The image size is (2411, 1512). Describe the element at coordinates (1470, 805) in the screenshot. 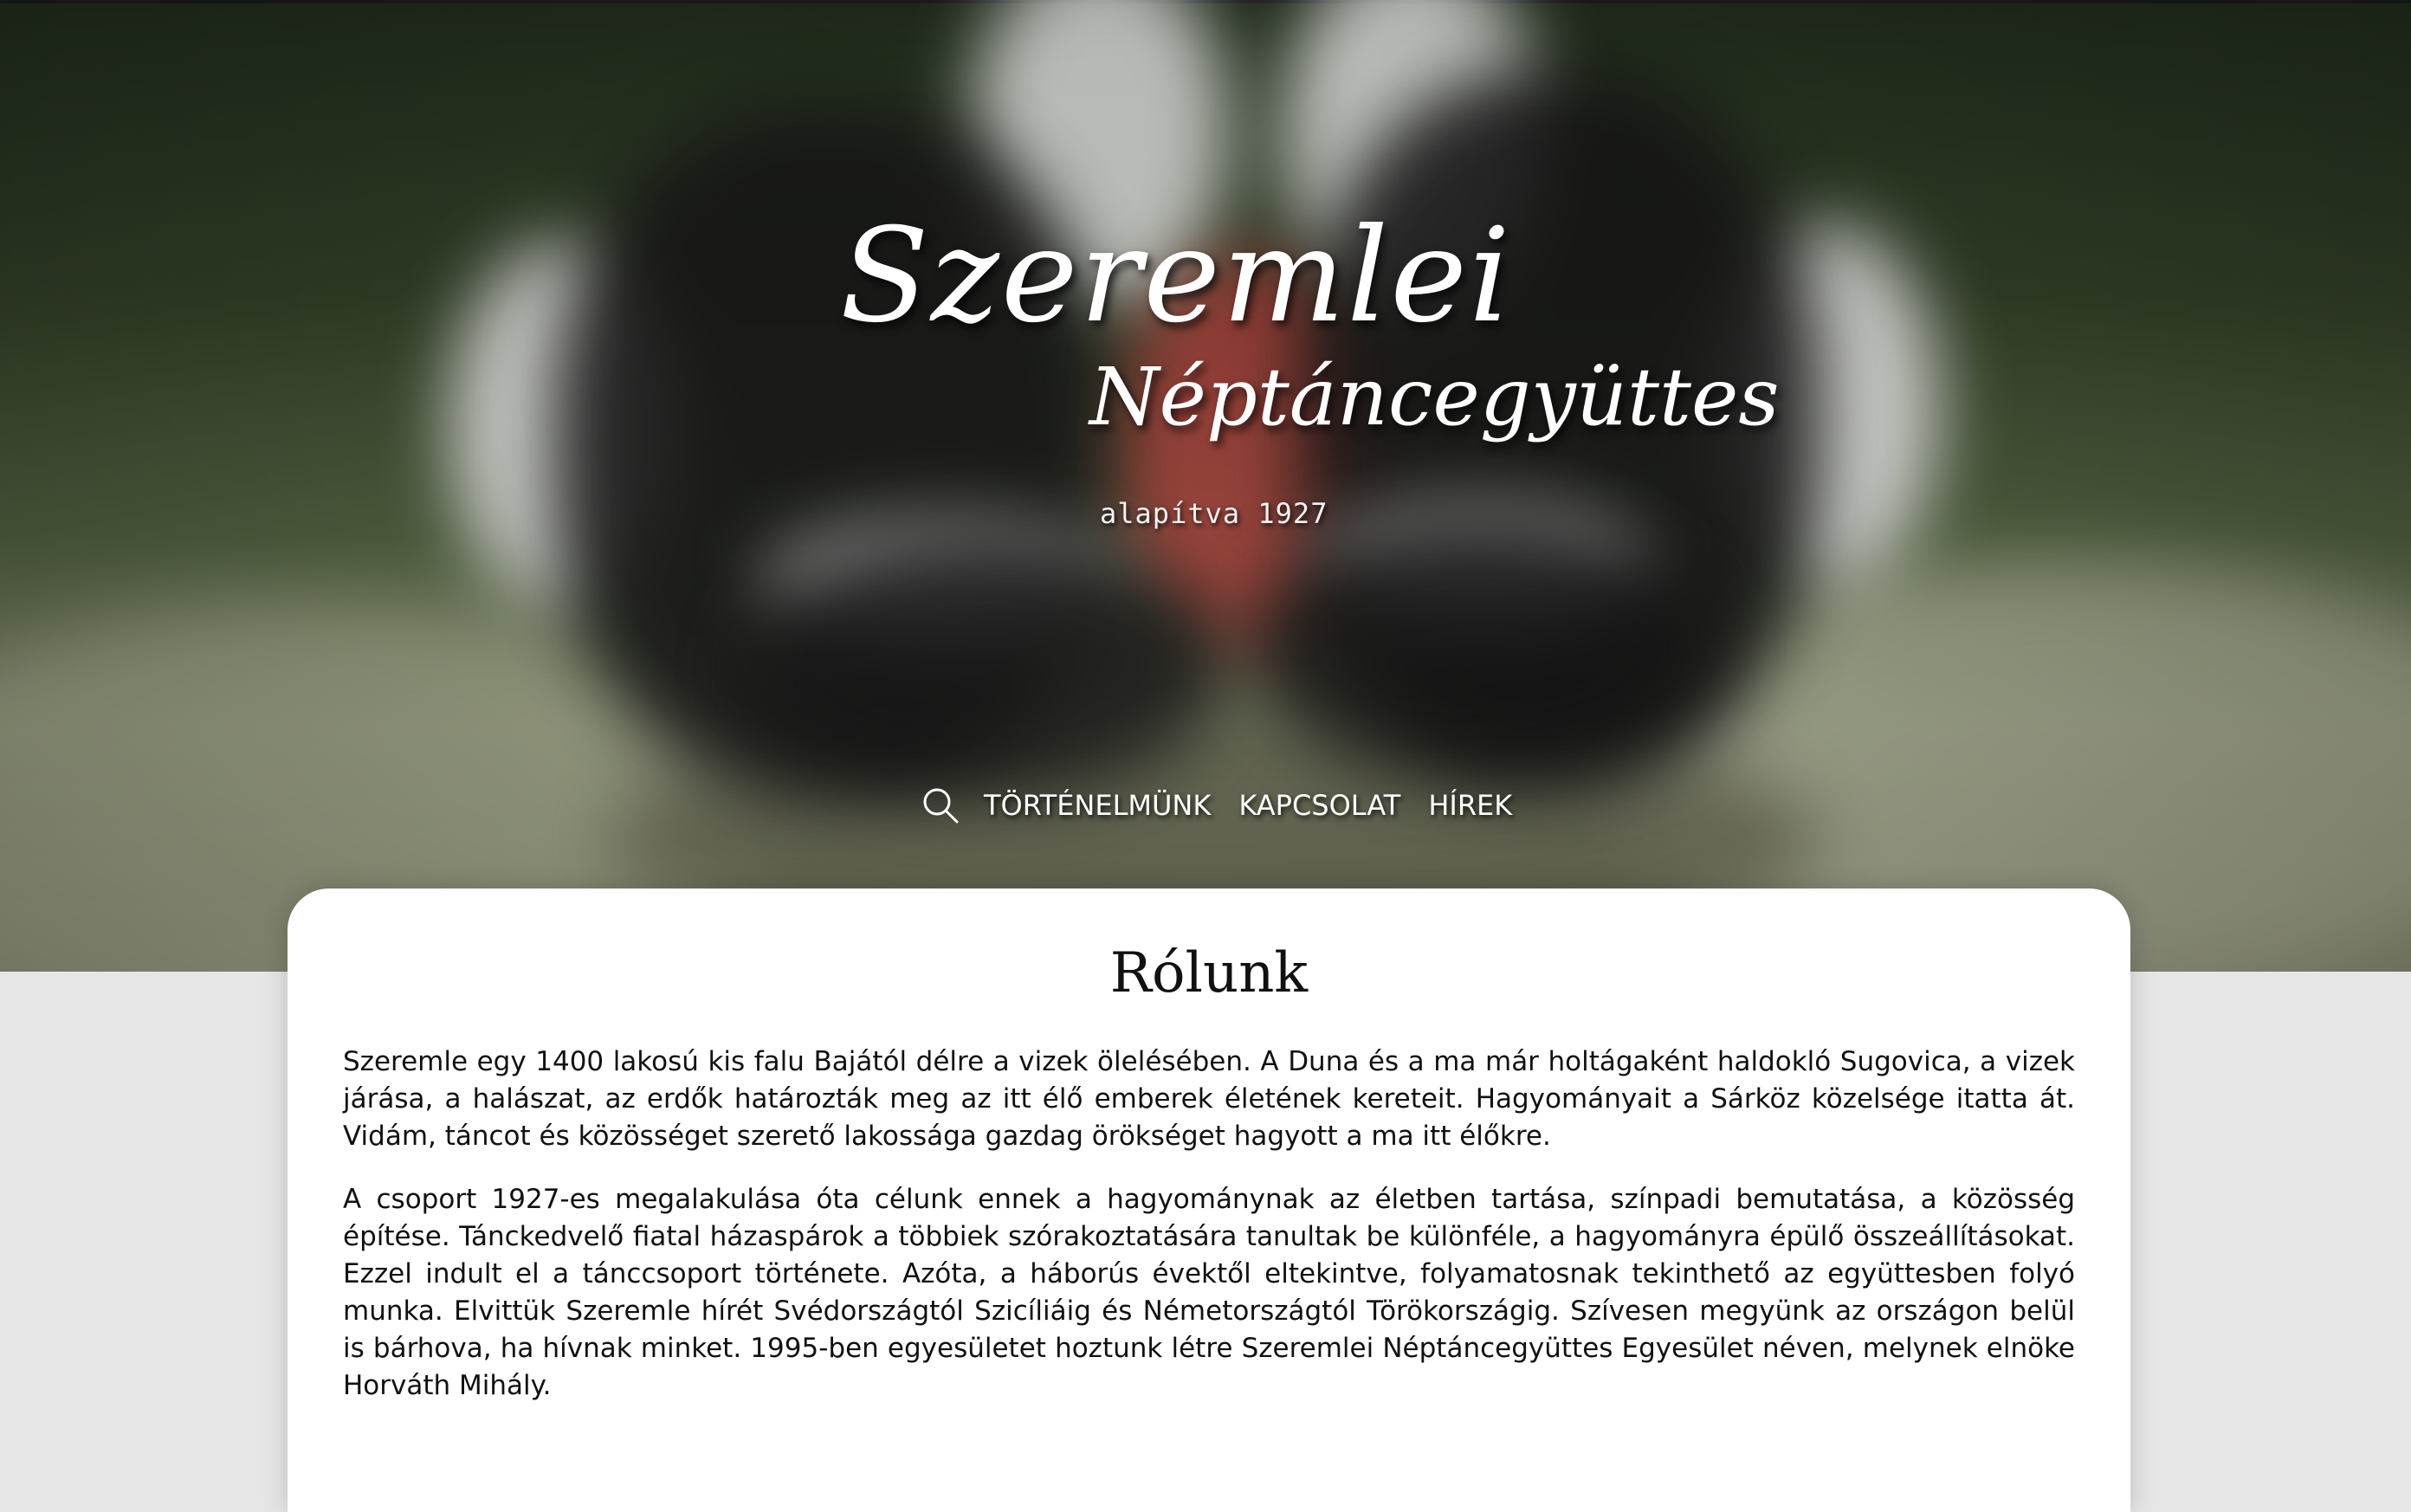

I see `nav-item-hirek: HÍREK` at that location.